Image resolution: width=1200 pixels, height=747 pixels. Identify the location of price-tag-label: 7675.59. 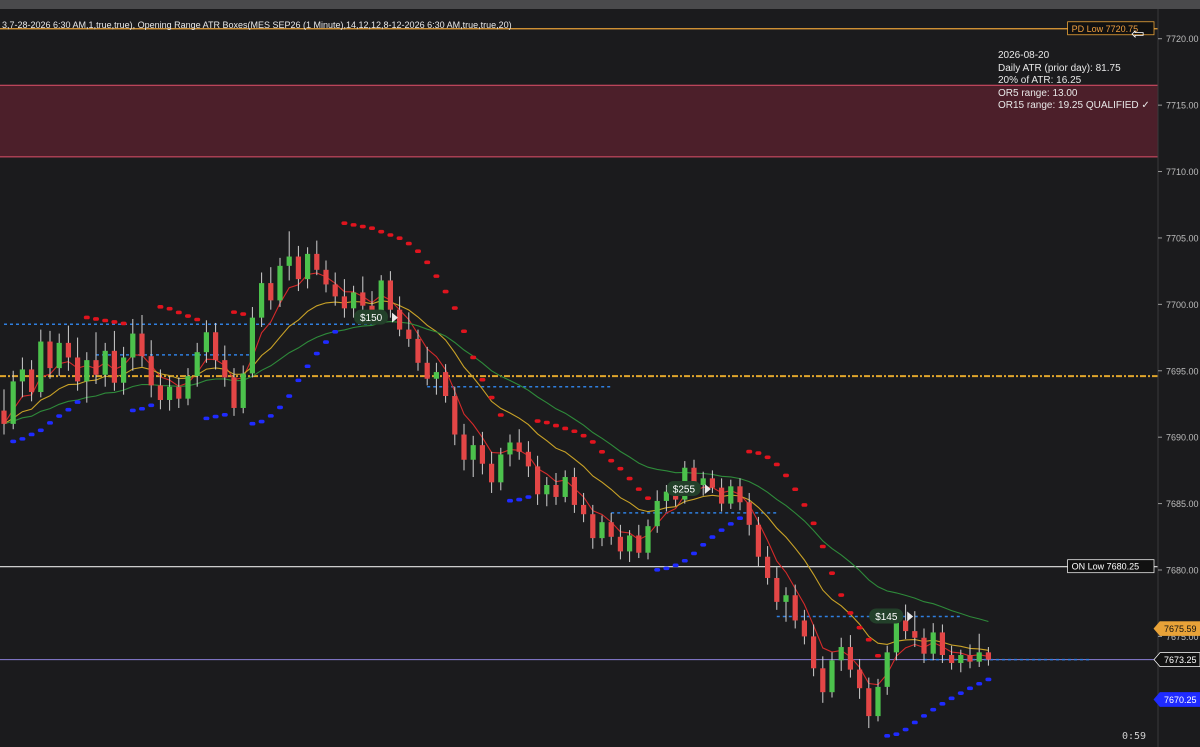
(1180, 629).